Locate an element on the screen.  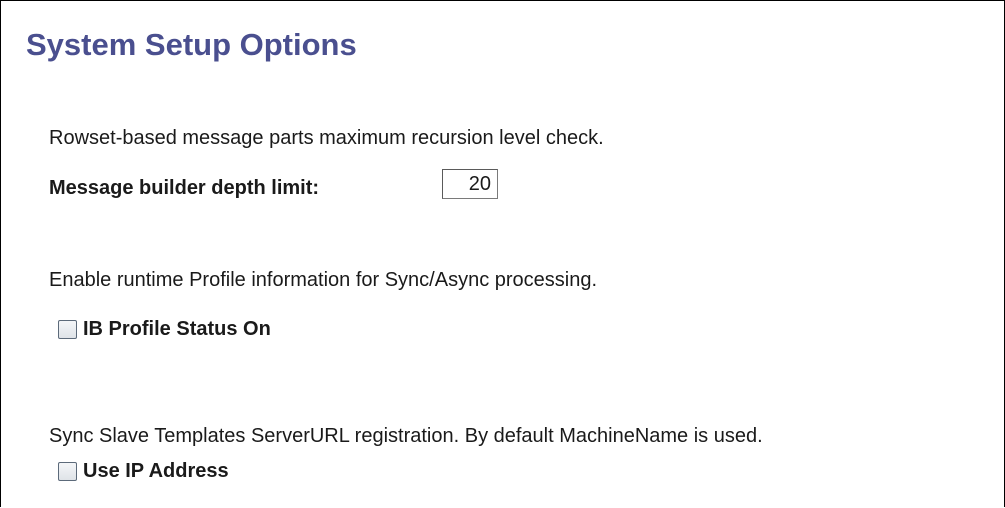
depth-limit-label: Message builder depth limit: is located at coordinates (184, 188).